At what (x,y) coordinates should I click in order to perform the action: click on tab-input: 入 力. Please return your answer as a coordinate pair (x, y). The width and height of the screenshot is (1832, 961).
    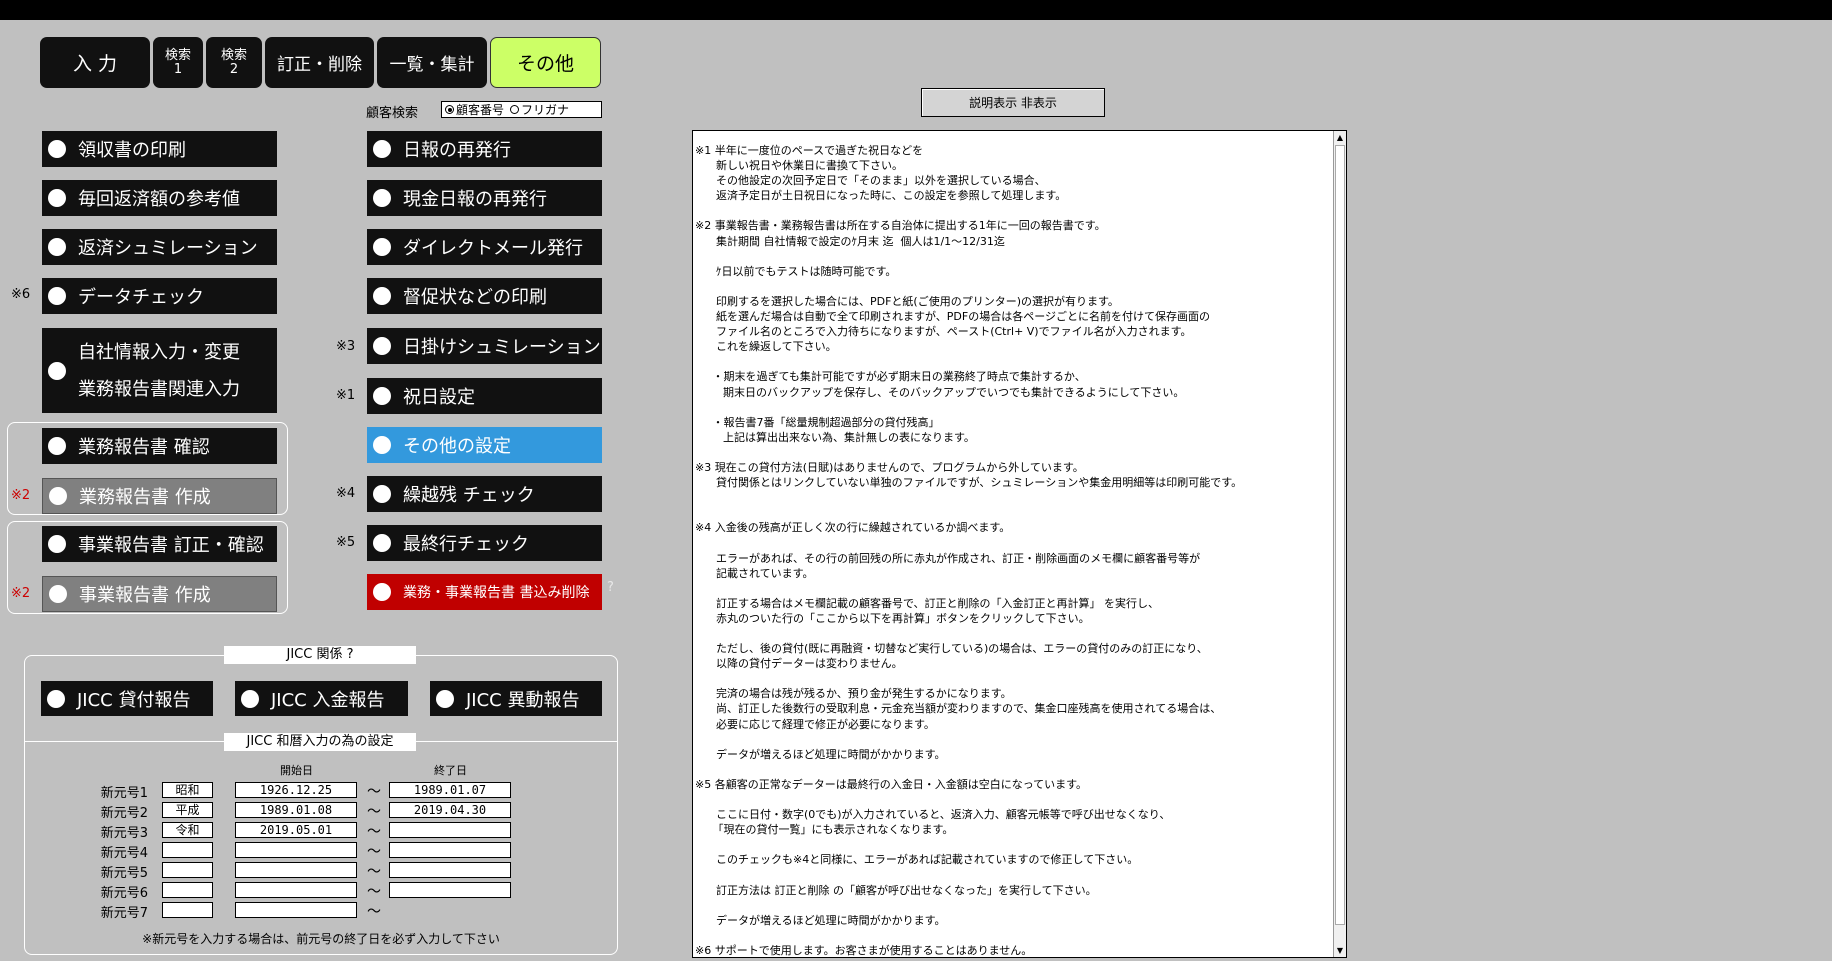
    Looking at the image, I should click on (95, 62).